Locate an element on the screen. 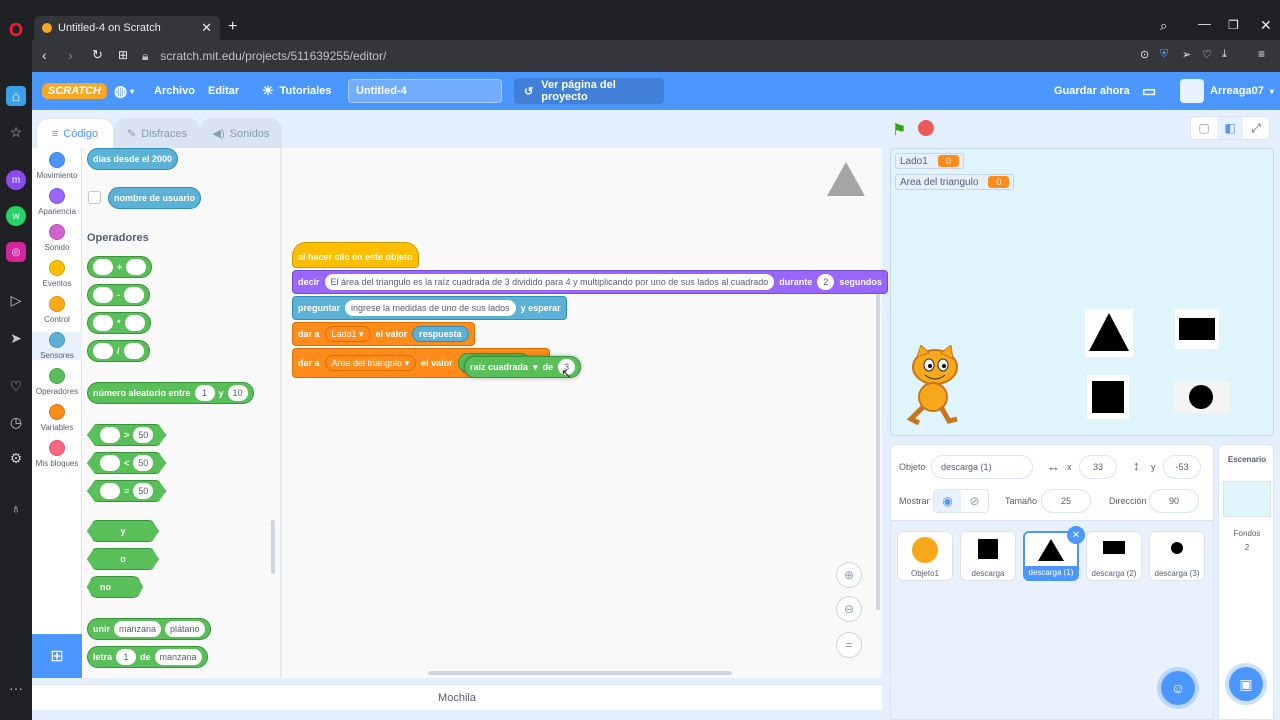 The image size is (1280, 720). large-stage-icon: ◧ is located at coordinates (1230, 128).